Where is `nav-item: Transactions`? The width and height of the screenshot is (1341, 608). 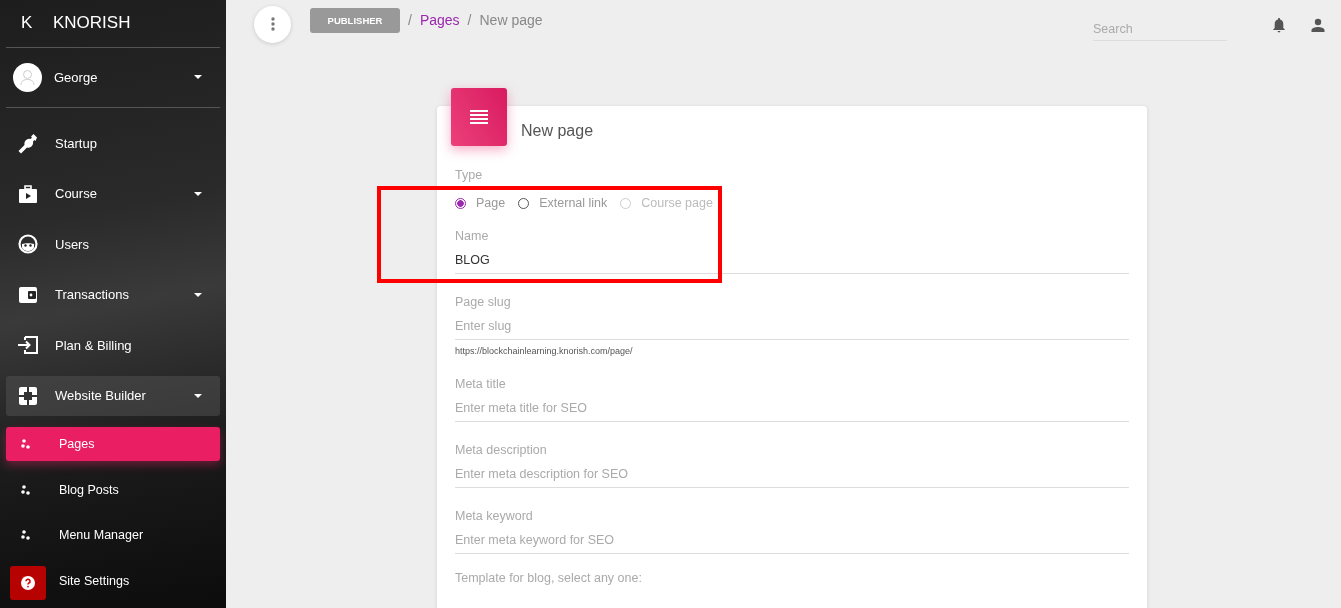
nav-item: Transactions is located at coordinates (113, 294).